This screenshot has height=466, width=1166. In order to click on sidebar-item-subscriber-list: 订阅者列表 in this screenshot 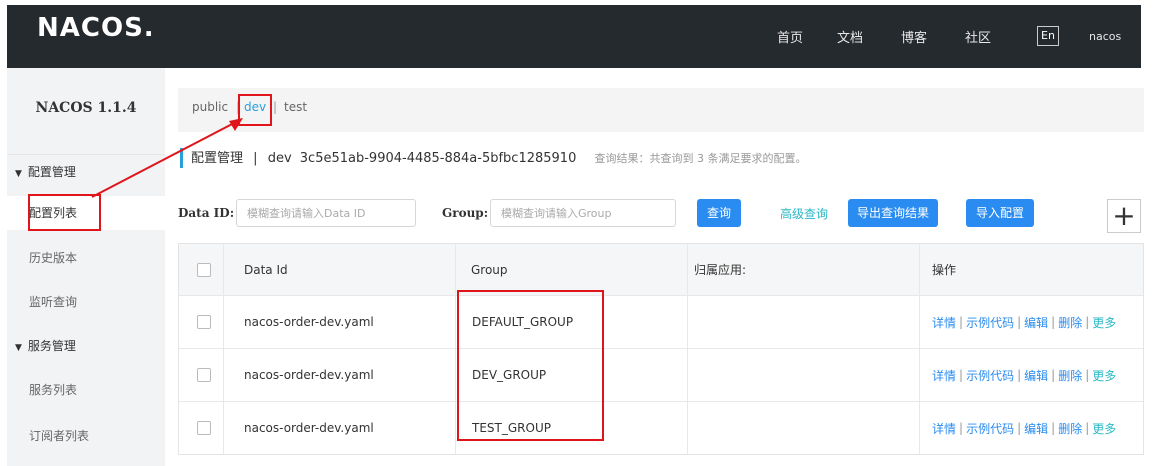, I will do `click(59, 435)`.